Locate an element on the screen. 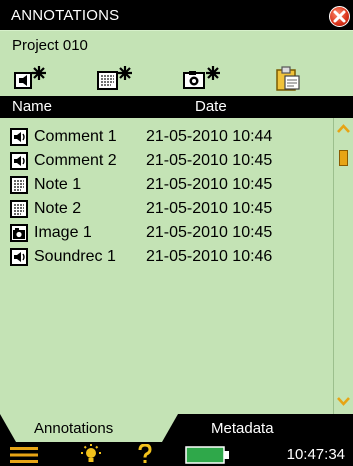 The width and height of the screenshot is (353, 466). new-note-icon is located at coordinates (114, 78).